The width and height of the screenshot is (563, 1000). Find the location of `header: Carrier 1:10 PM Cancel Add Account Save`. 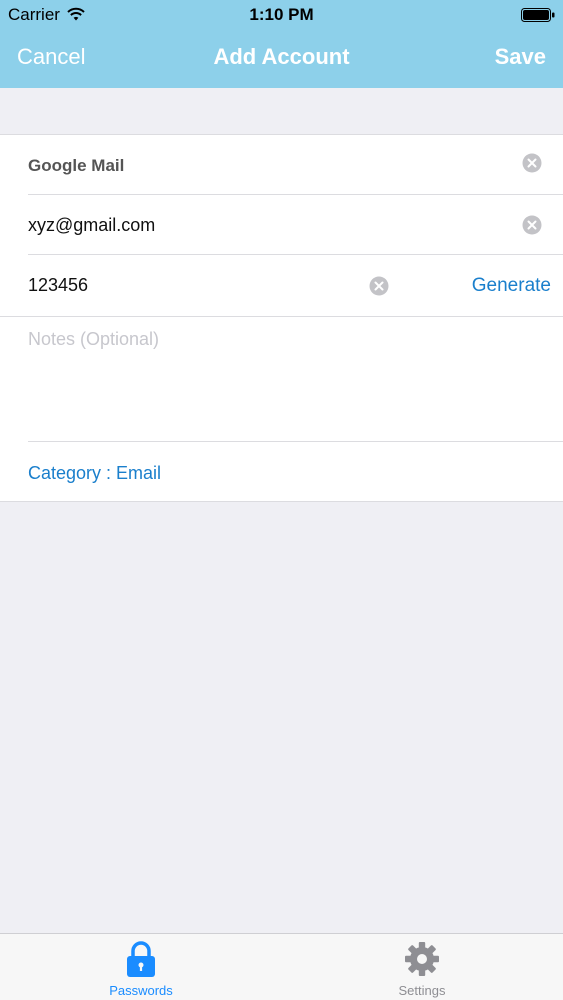

header: Carrier 1:10 PM Cancel Add Account Save is located at coordinates (281, 44).